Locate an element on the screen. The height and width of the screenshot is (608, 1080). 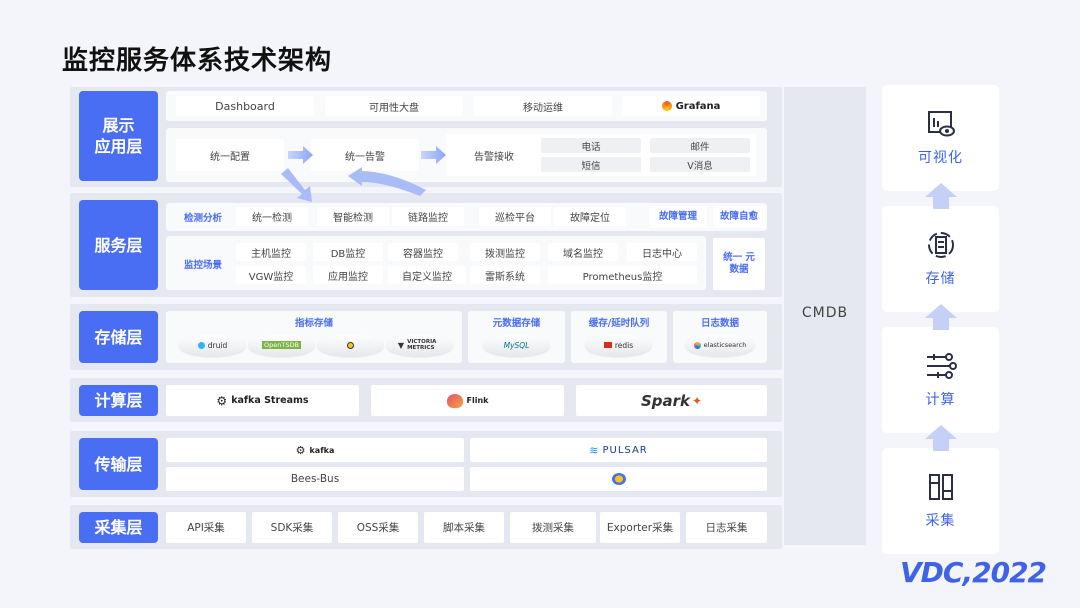
arrow-config-to-detect is located at coordinates (296, 185).